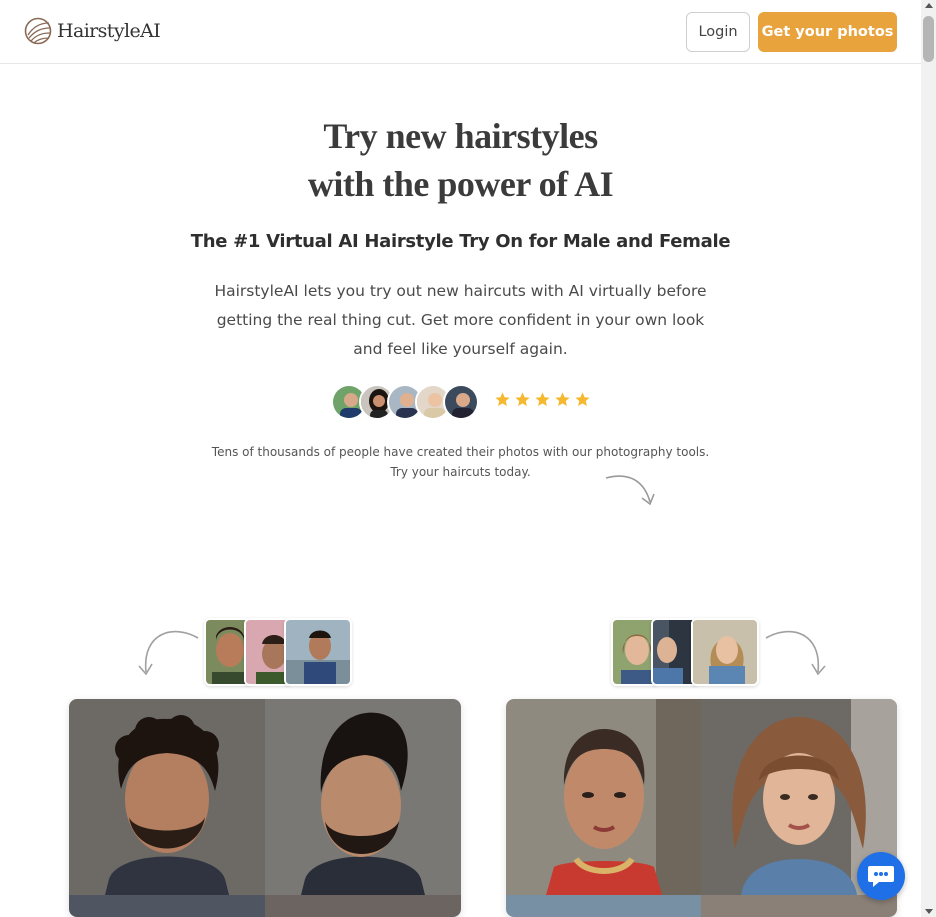  Describe the element at coordinates (928, 458) in the screenshot. I see `page-scrollbar` at that location.